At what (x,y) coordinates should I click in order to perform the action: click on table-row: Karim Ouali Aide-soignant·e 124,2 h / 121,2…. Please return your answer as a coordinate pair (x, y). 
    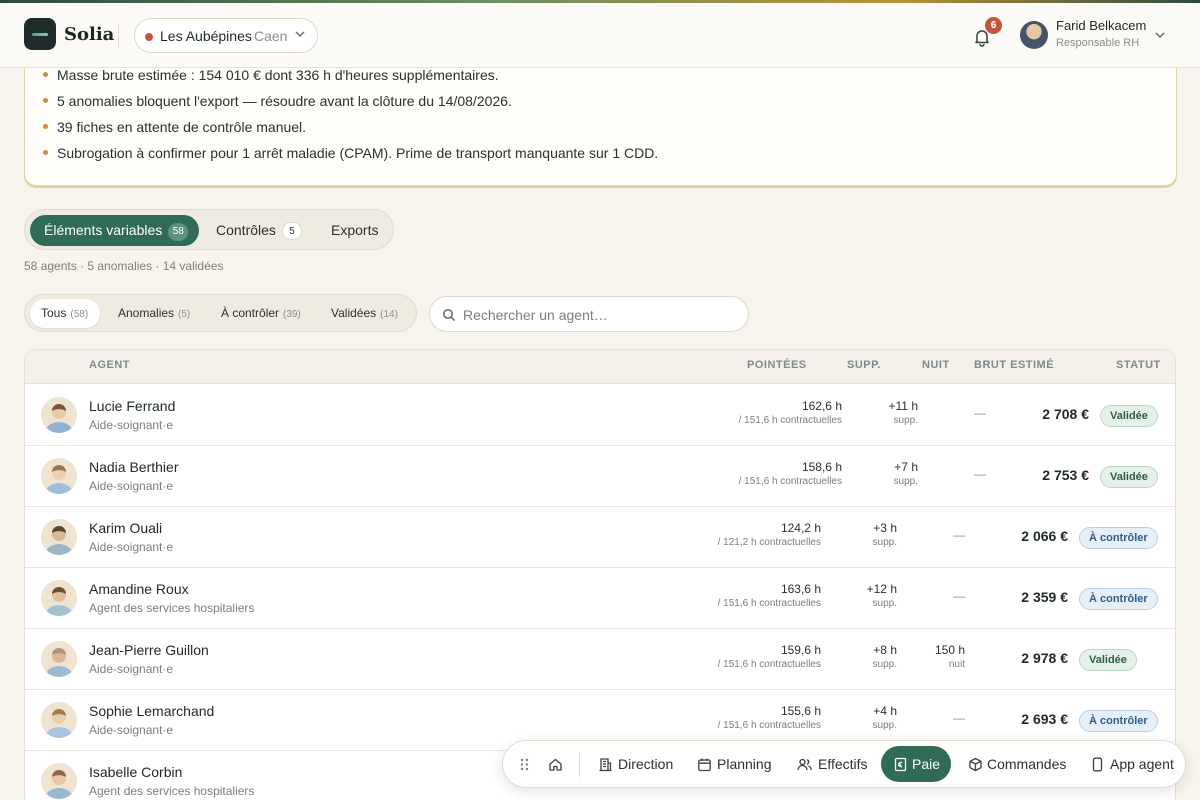
    Looking at the image, I should click on (600, 537).